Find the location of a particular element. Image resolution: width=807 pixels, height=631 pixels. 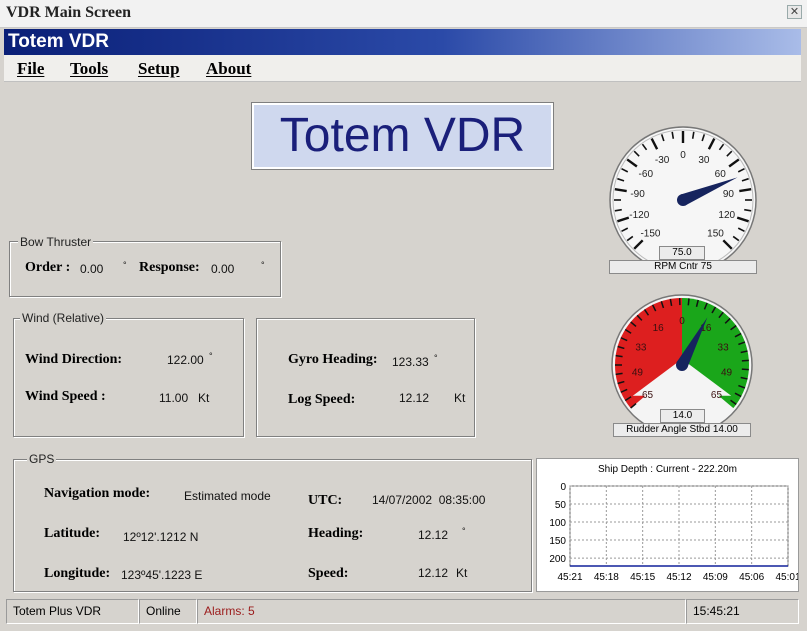

response-unit: ° is located at coordinates (263, 265).